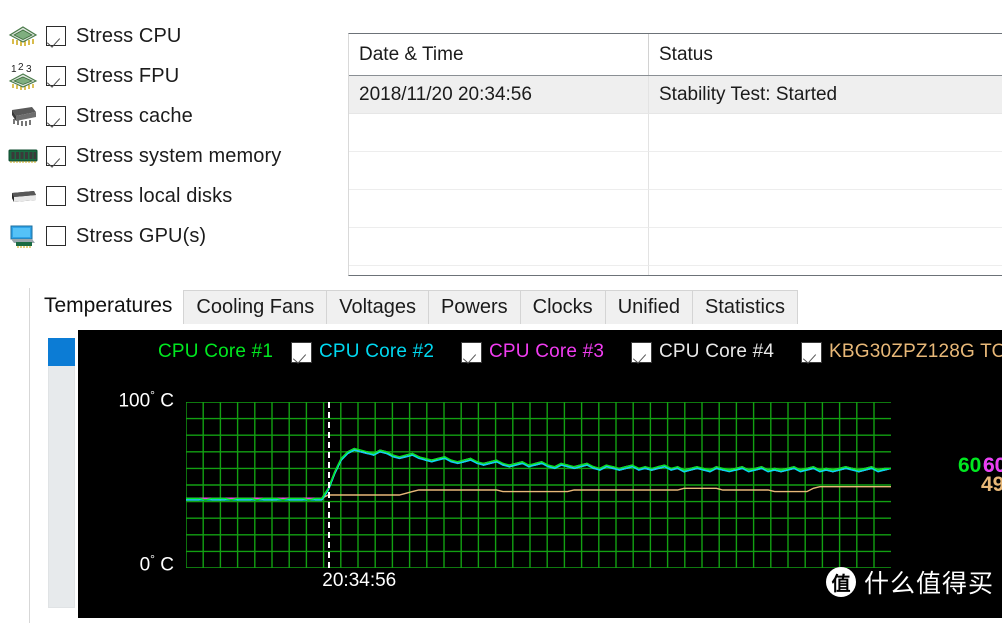 Image resolution: width=1002 pixels, height=623 pixels. I want to click on tab-statistics: Statistics, so click(744, 307).